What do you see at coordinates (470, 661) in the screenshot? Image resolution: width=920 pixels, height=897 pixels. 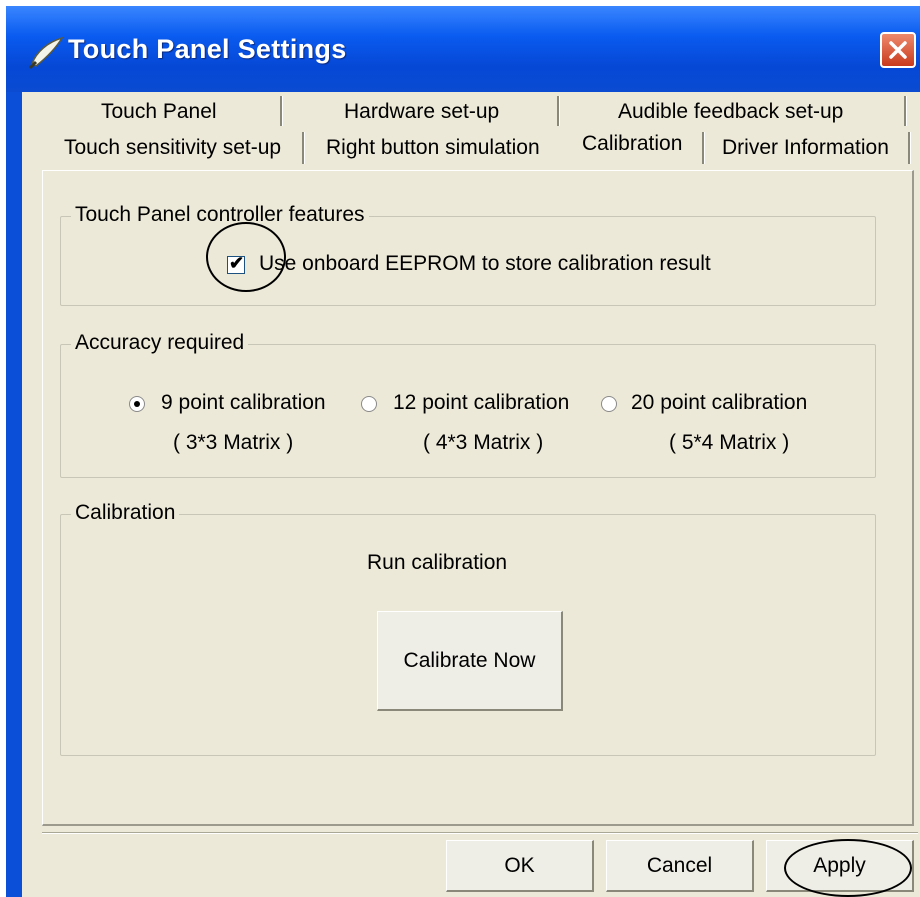 I see `calibrate-now-button: Calibrate Now` at bounding box center [470, 661].